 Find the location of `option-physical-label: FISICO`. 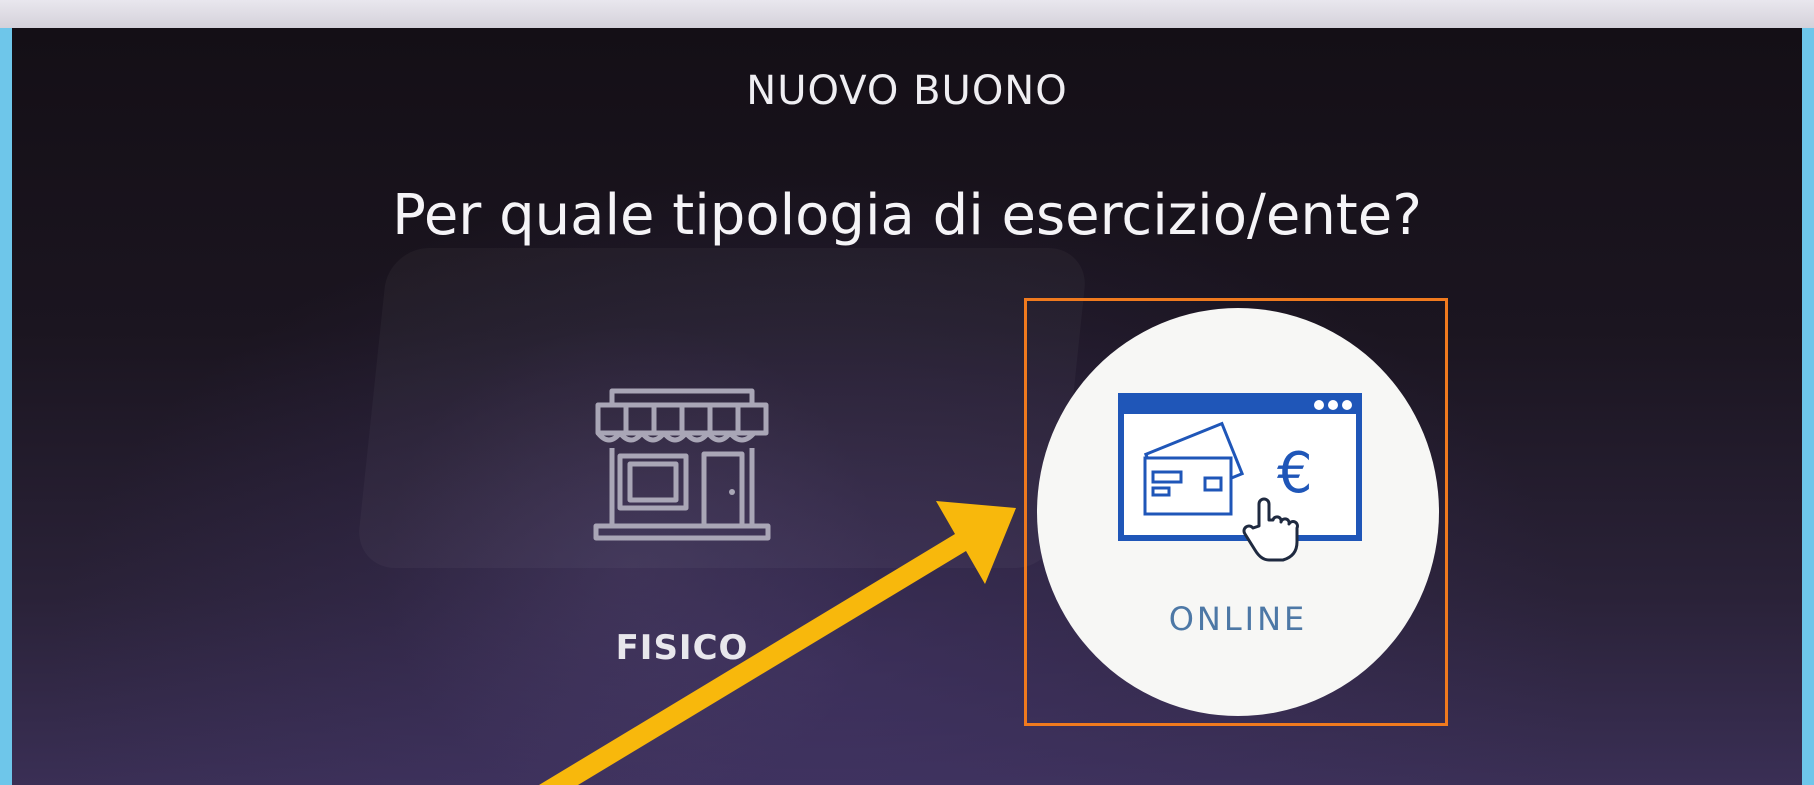

option-physical-label: FISICO is located at coordinates (682, 648).